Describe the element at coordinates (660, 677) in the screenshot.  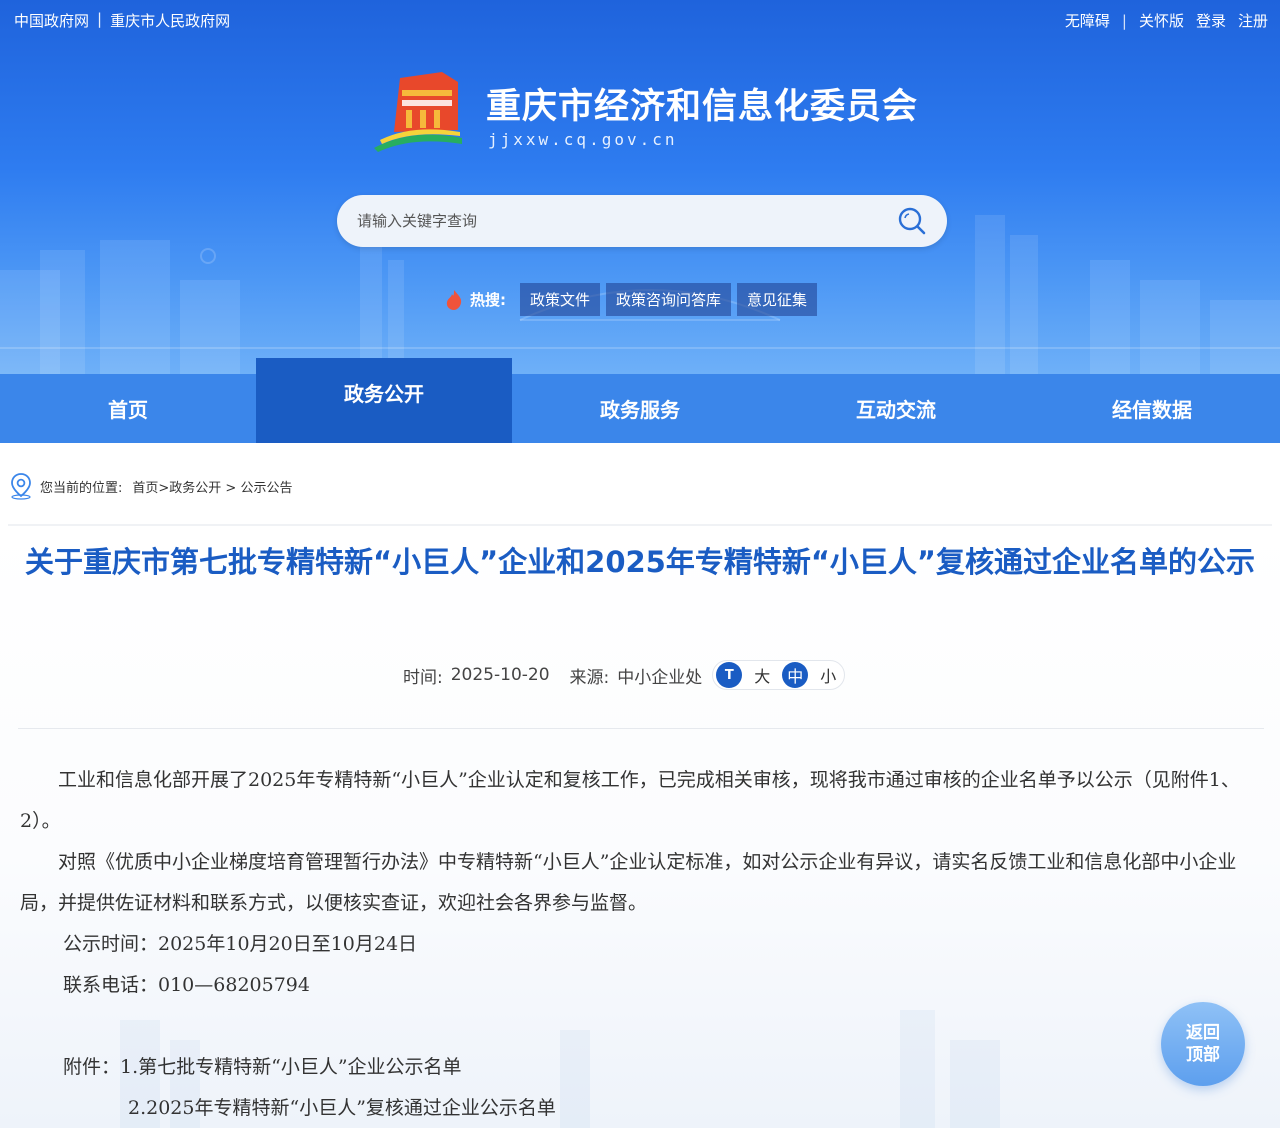
I see `source-value: 中小企业处` at that location.